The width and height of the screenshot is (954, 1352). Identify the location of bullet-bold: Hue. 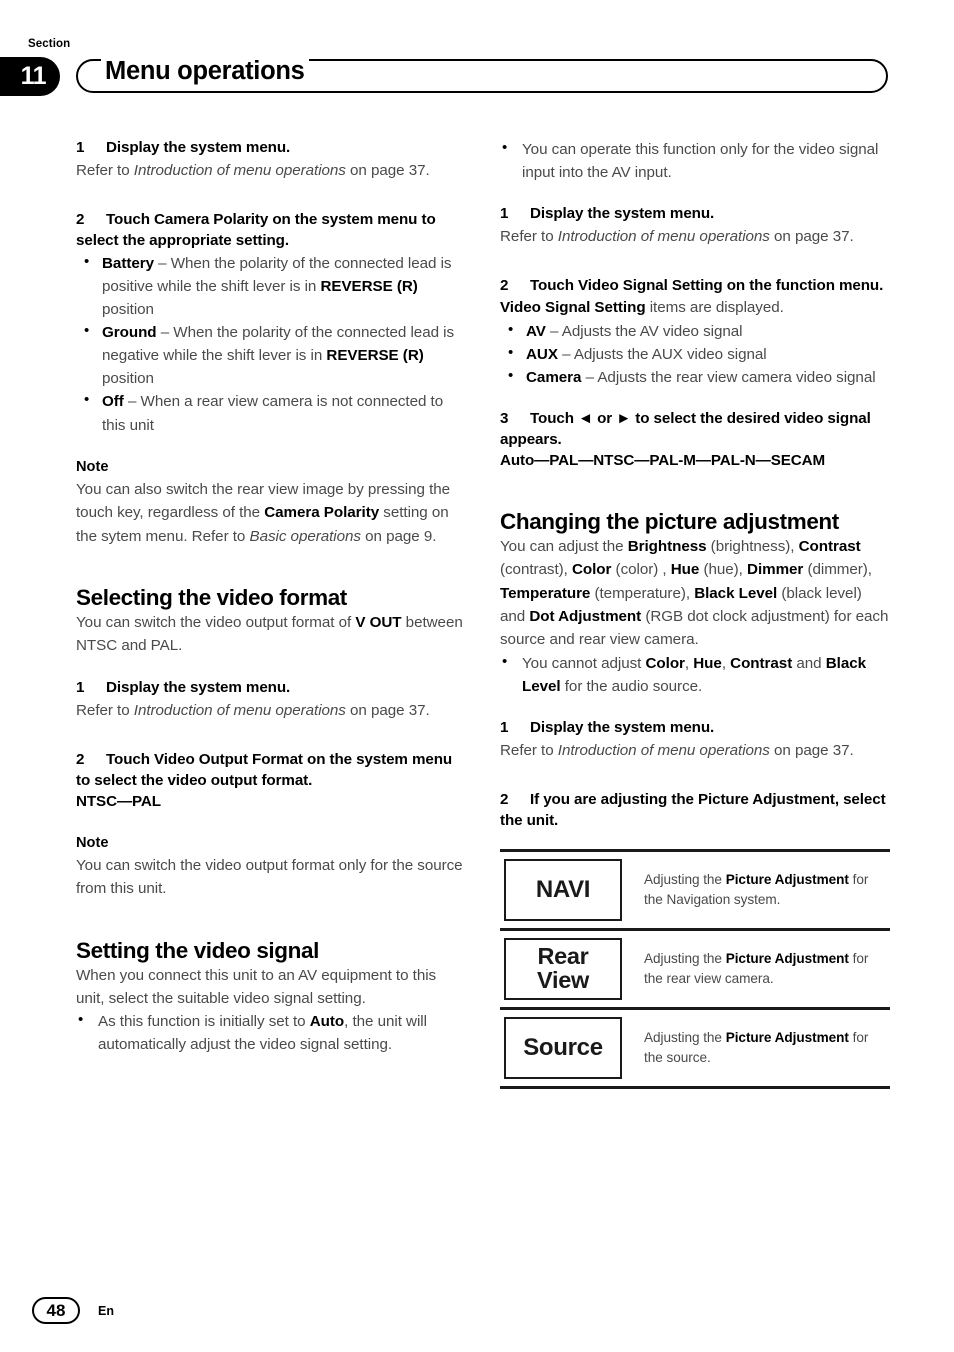
(707, 663).